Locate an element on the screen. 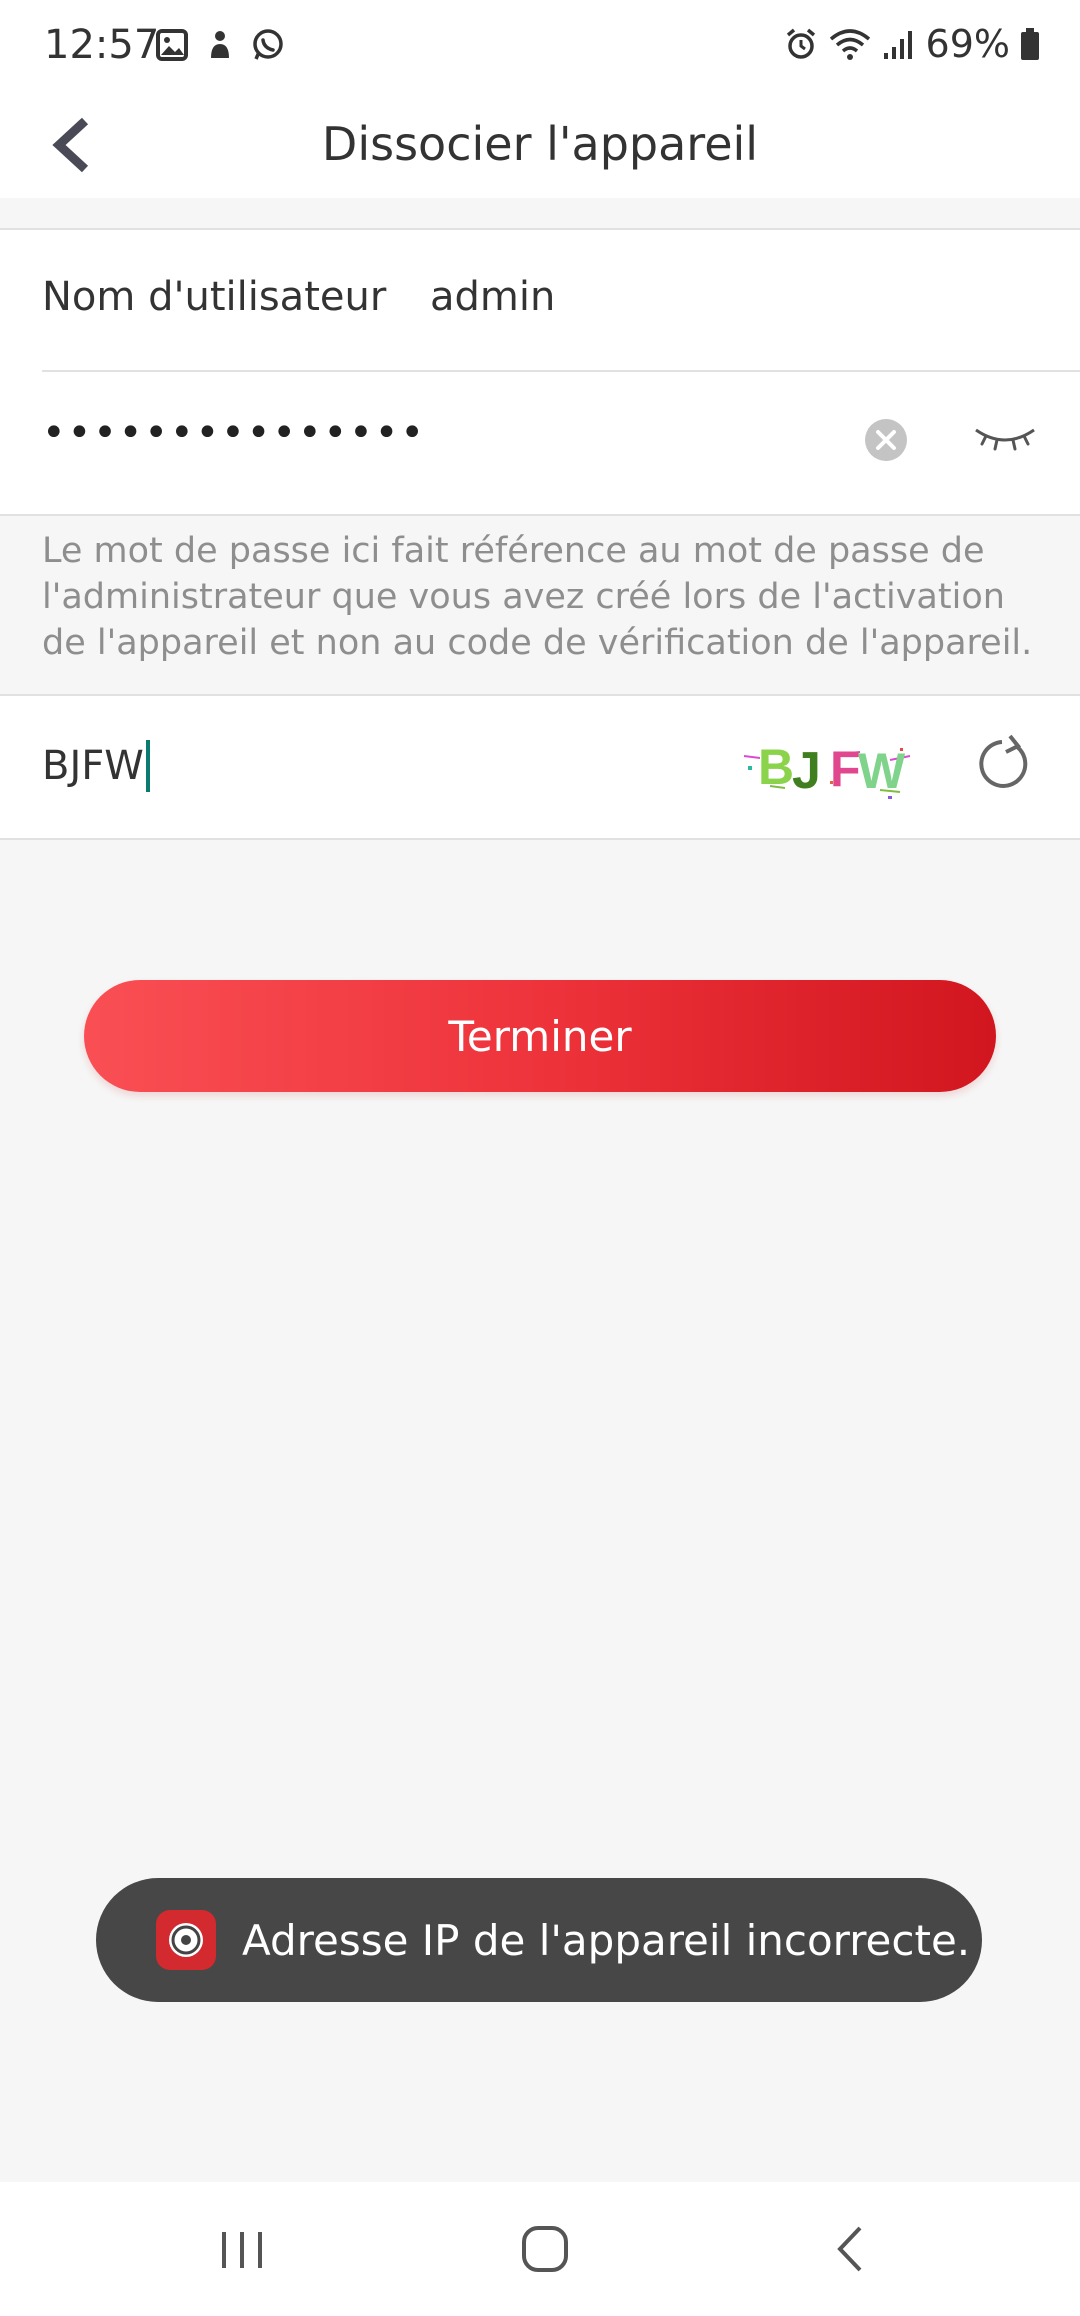 The image size is (1080, 2316). captcha-input-value: BJFW is located at coordinates (93, 766).